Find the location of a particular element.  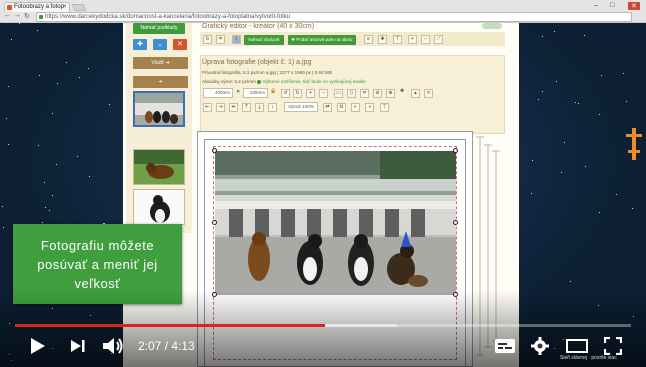

center-icon: ⊕ is located at coordinates (390, 93).